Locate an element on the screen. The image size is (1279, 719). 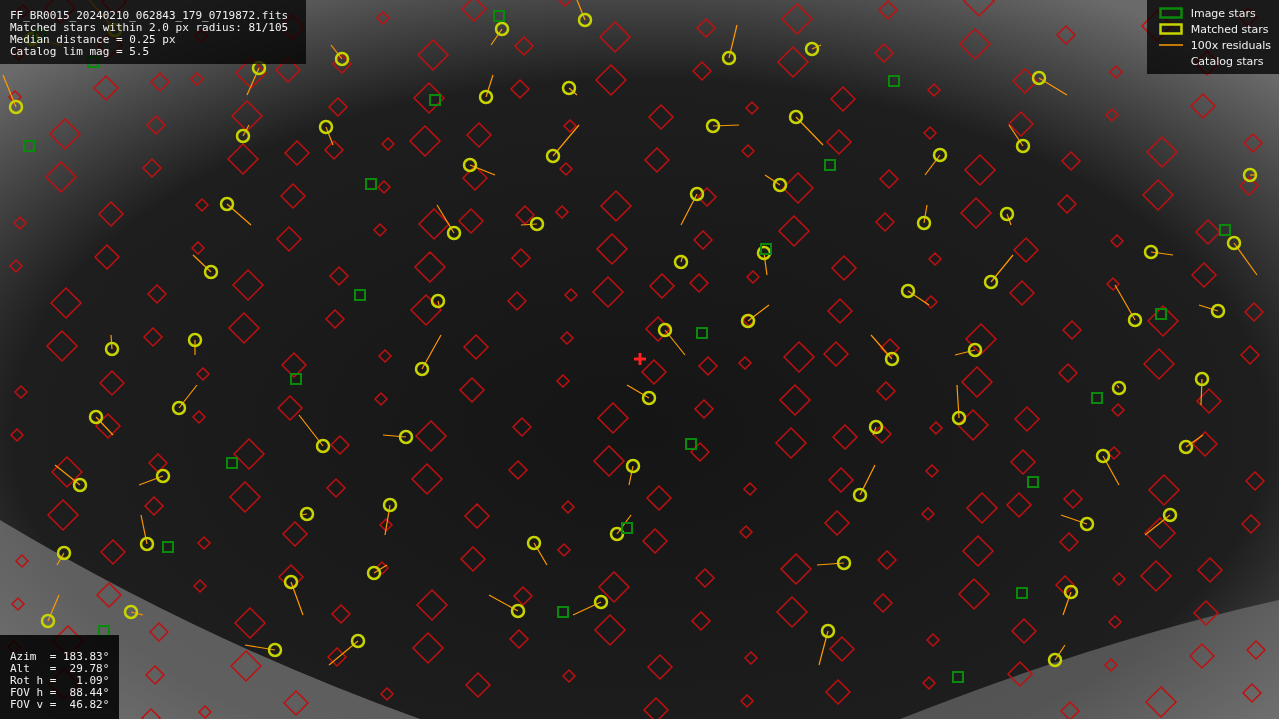
pointing-line: FOV h = 88.44° is located at coordinates (60, 693).